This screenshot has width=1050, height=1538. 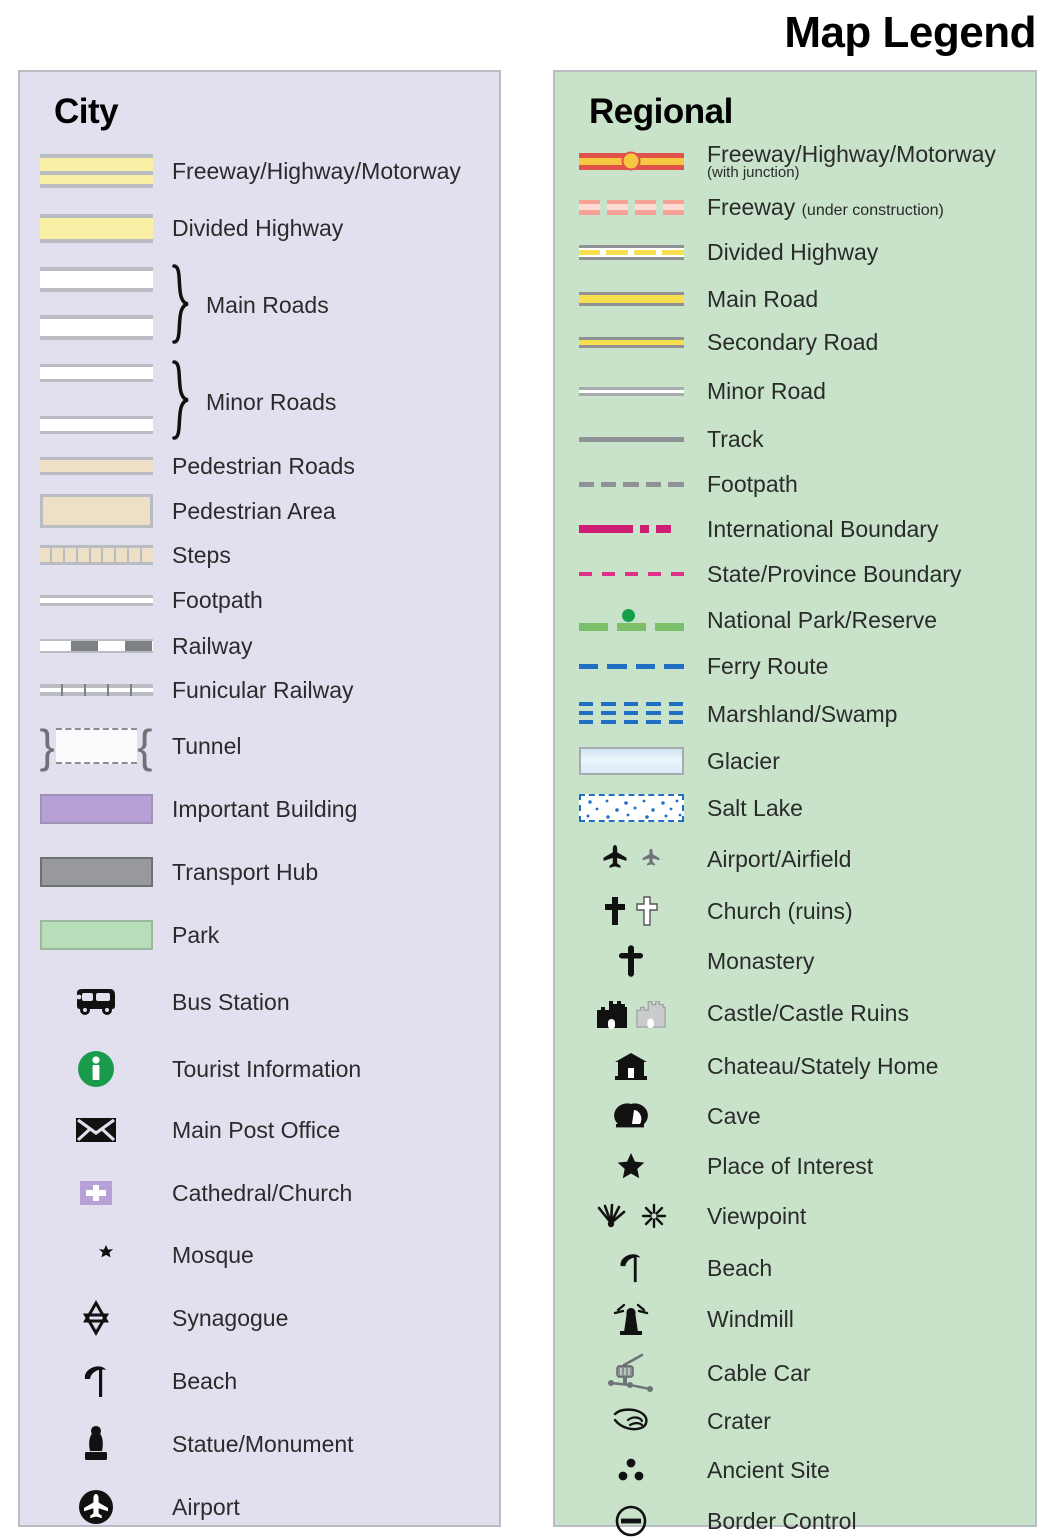 I want to click on legend-row-regional-airport: Airport/Airfield, so click(x=795, y=859).